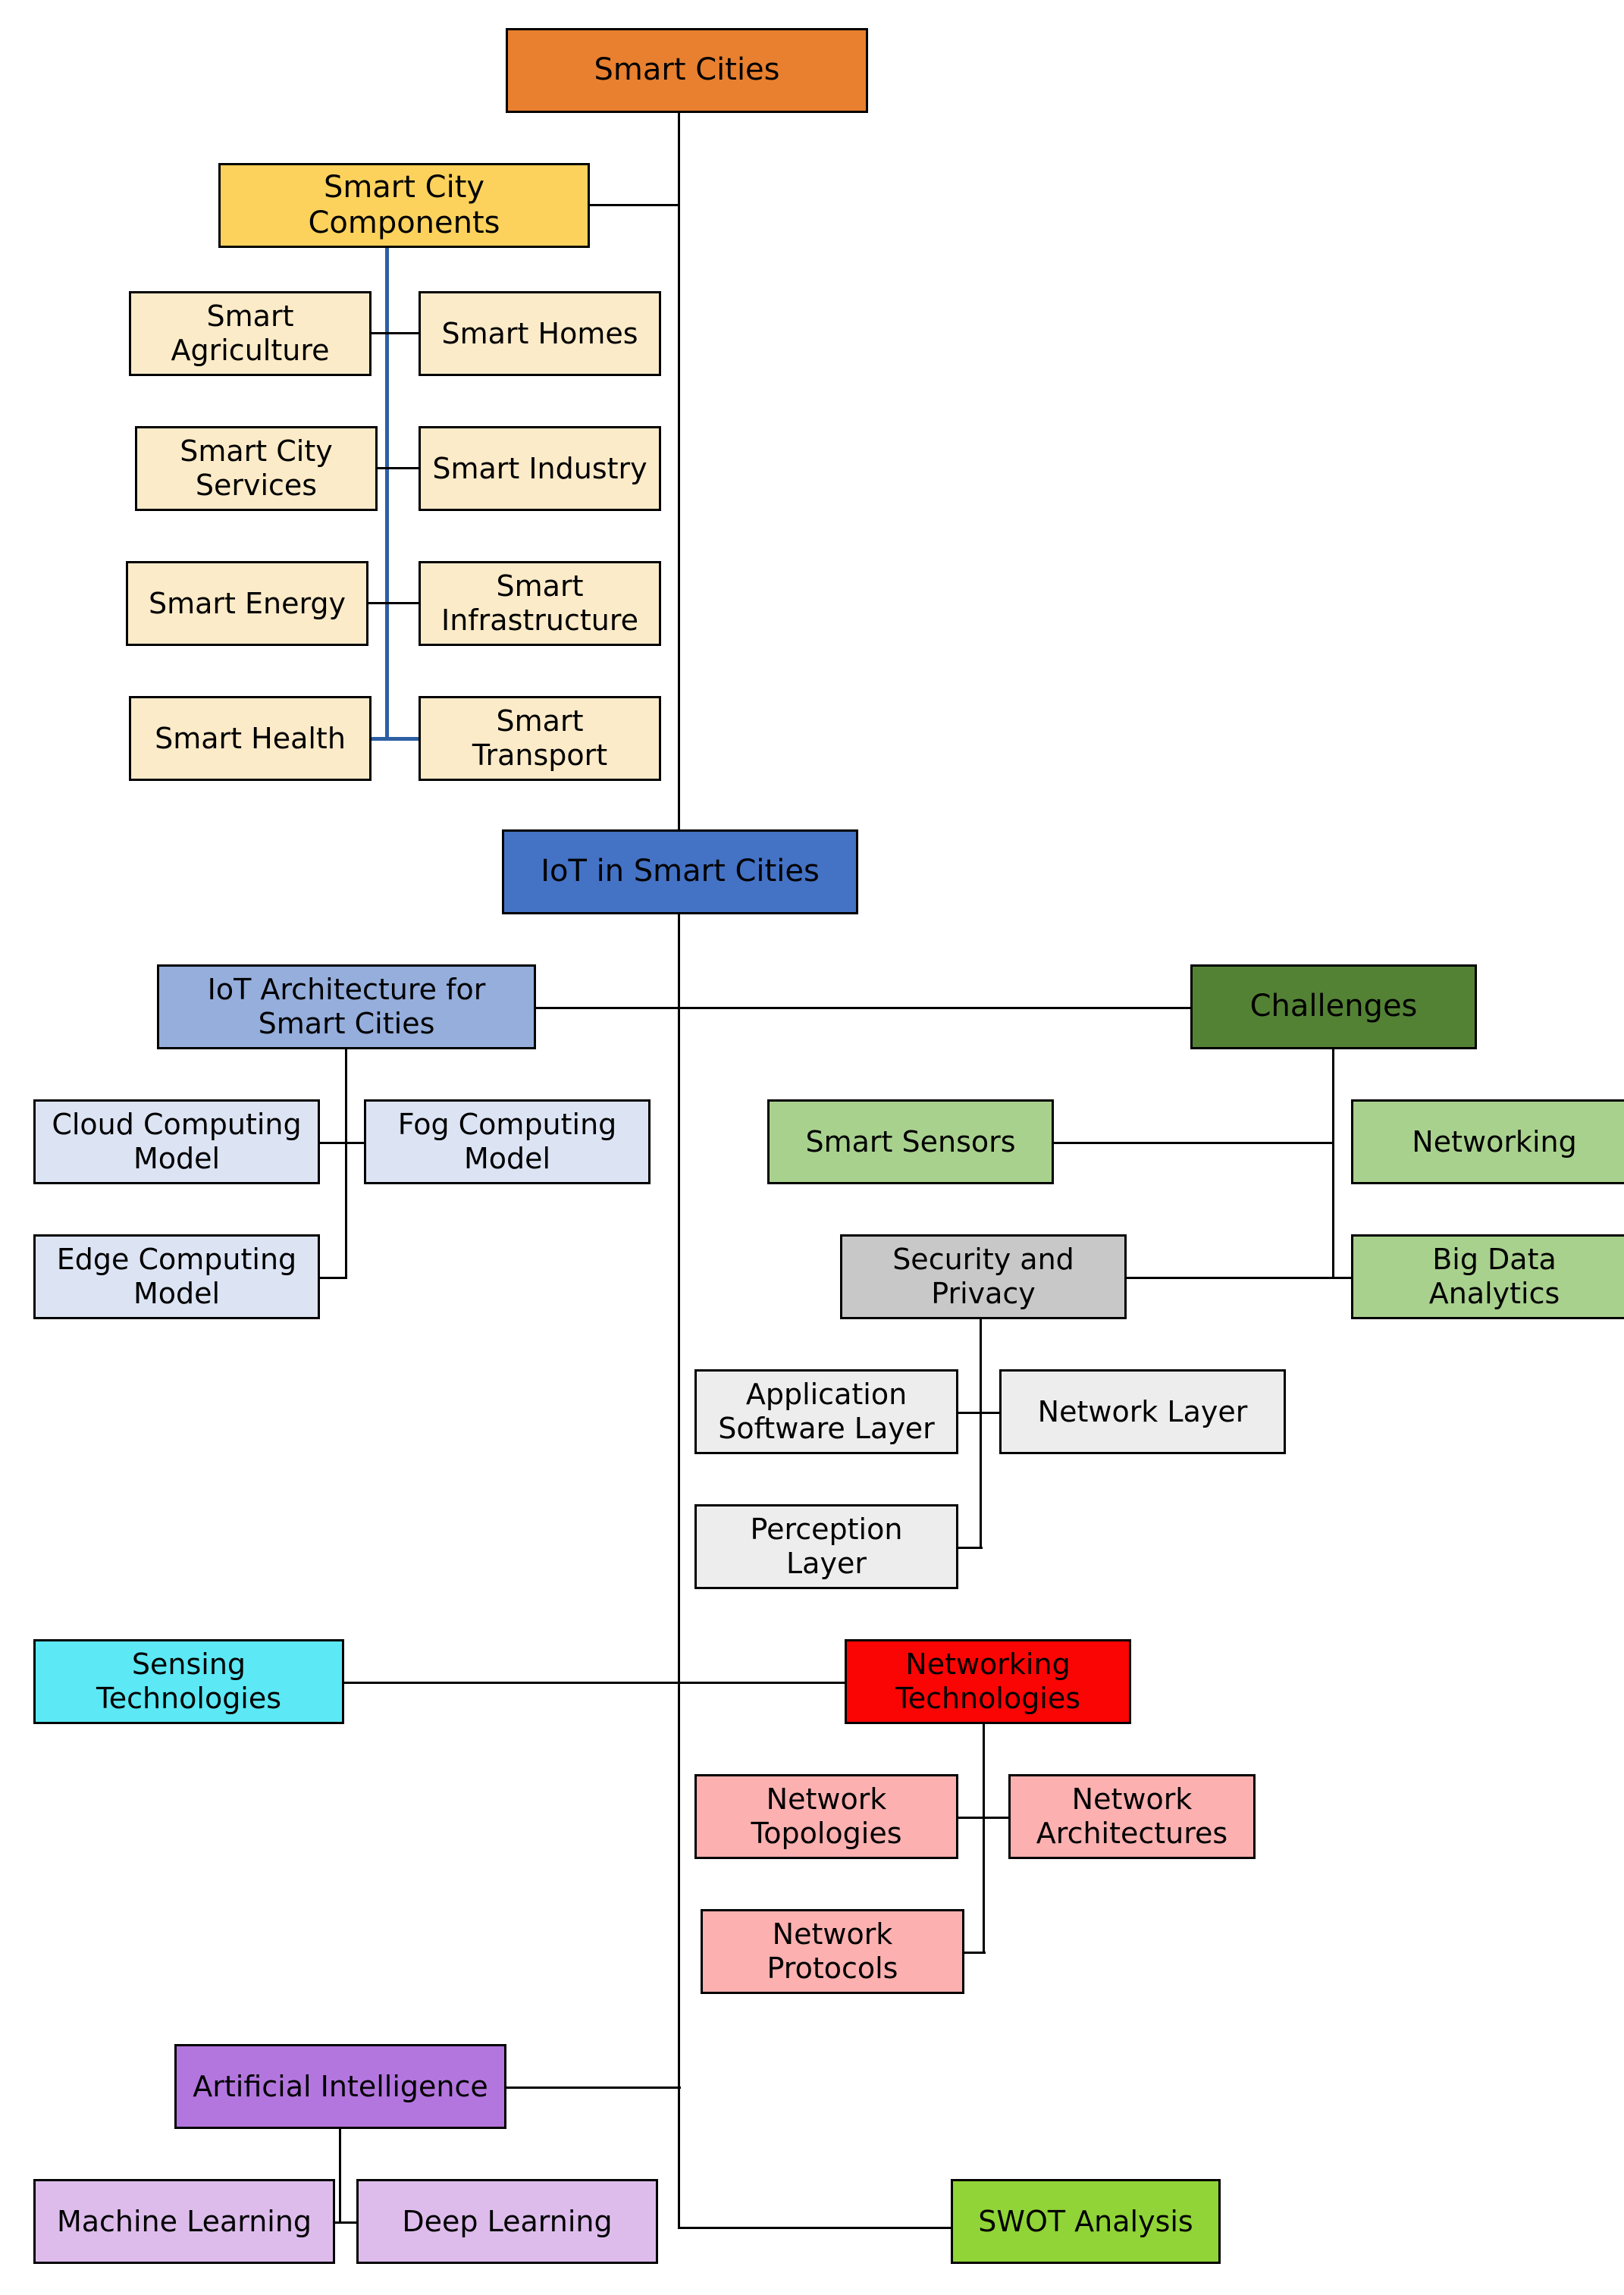 Image resolution: width=1624 pixels, height=2295 pixels. Describe the element at coordinates (763, 1683) in the screenshot. I see `connector-nettech-trunk-h` at that location.